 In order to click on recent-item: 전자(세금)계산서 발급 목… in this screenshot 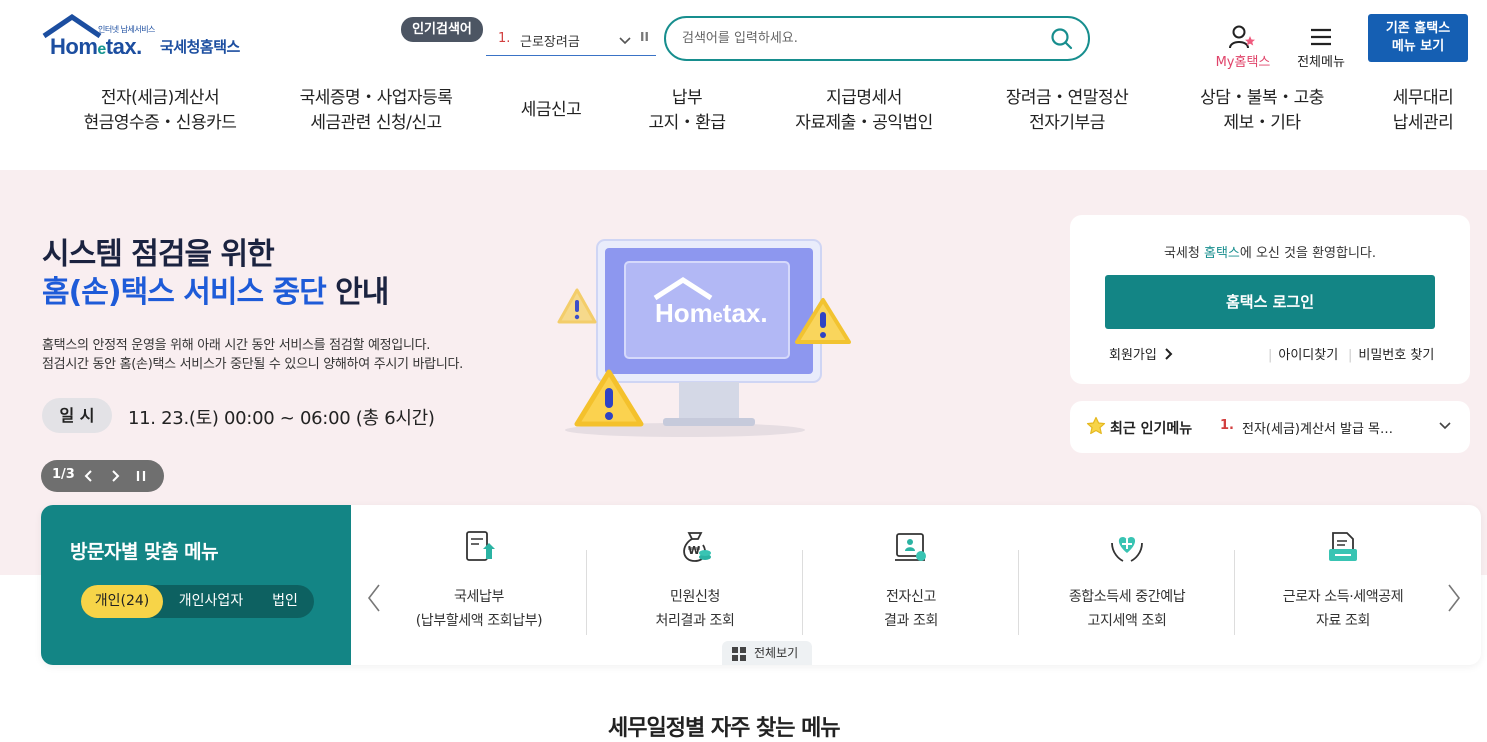, I will do `click(1317, 427)`.